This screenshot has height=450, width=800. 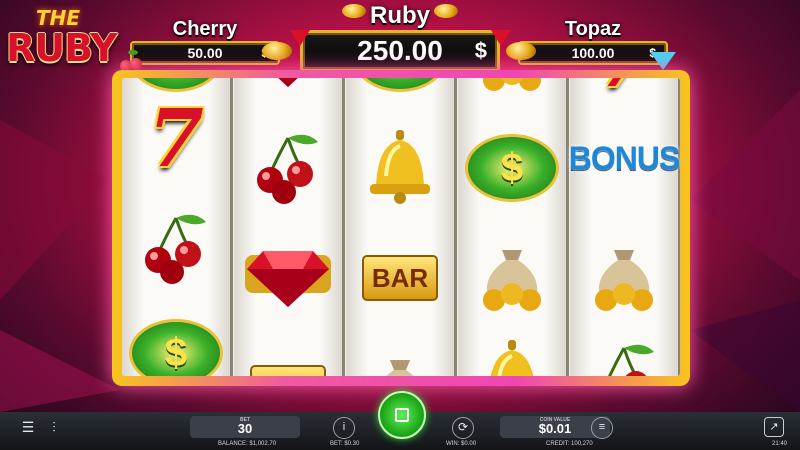 I want to click on jackpot-topaz-value: 100.00, so click(x=593, y=53).